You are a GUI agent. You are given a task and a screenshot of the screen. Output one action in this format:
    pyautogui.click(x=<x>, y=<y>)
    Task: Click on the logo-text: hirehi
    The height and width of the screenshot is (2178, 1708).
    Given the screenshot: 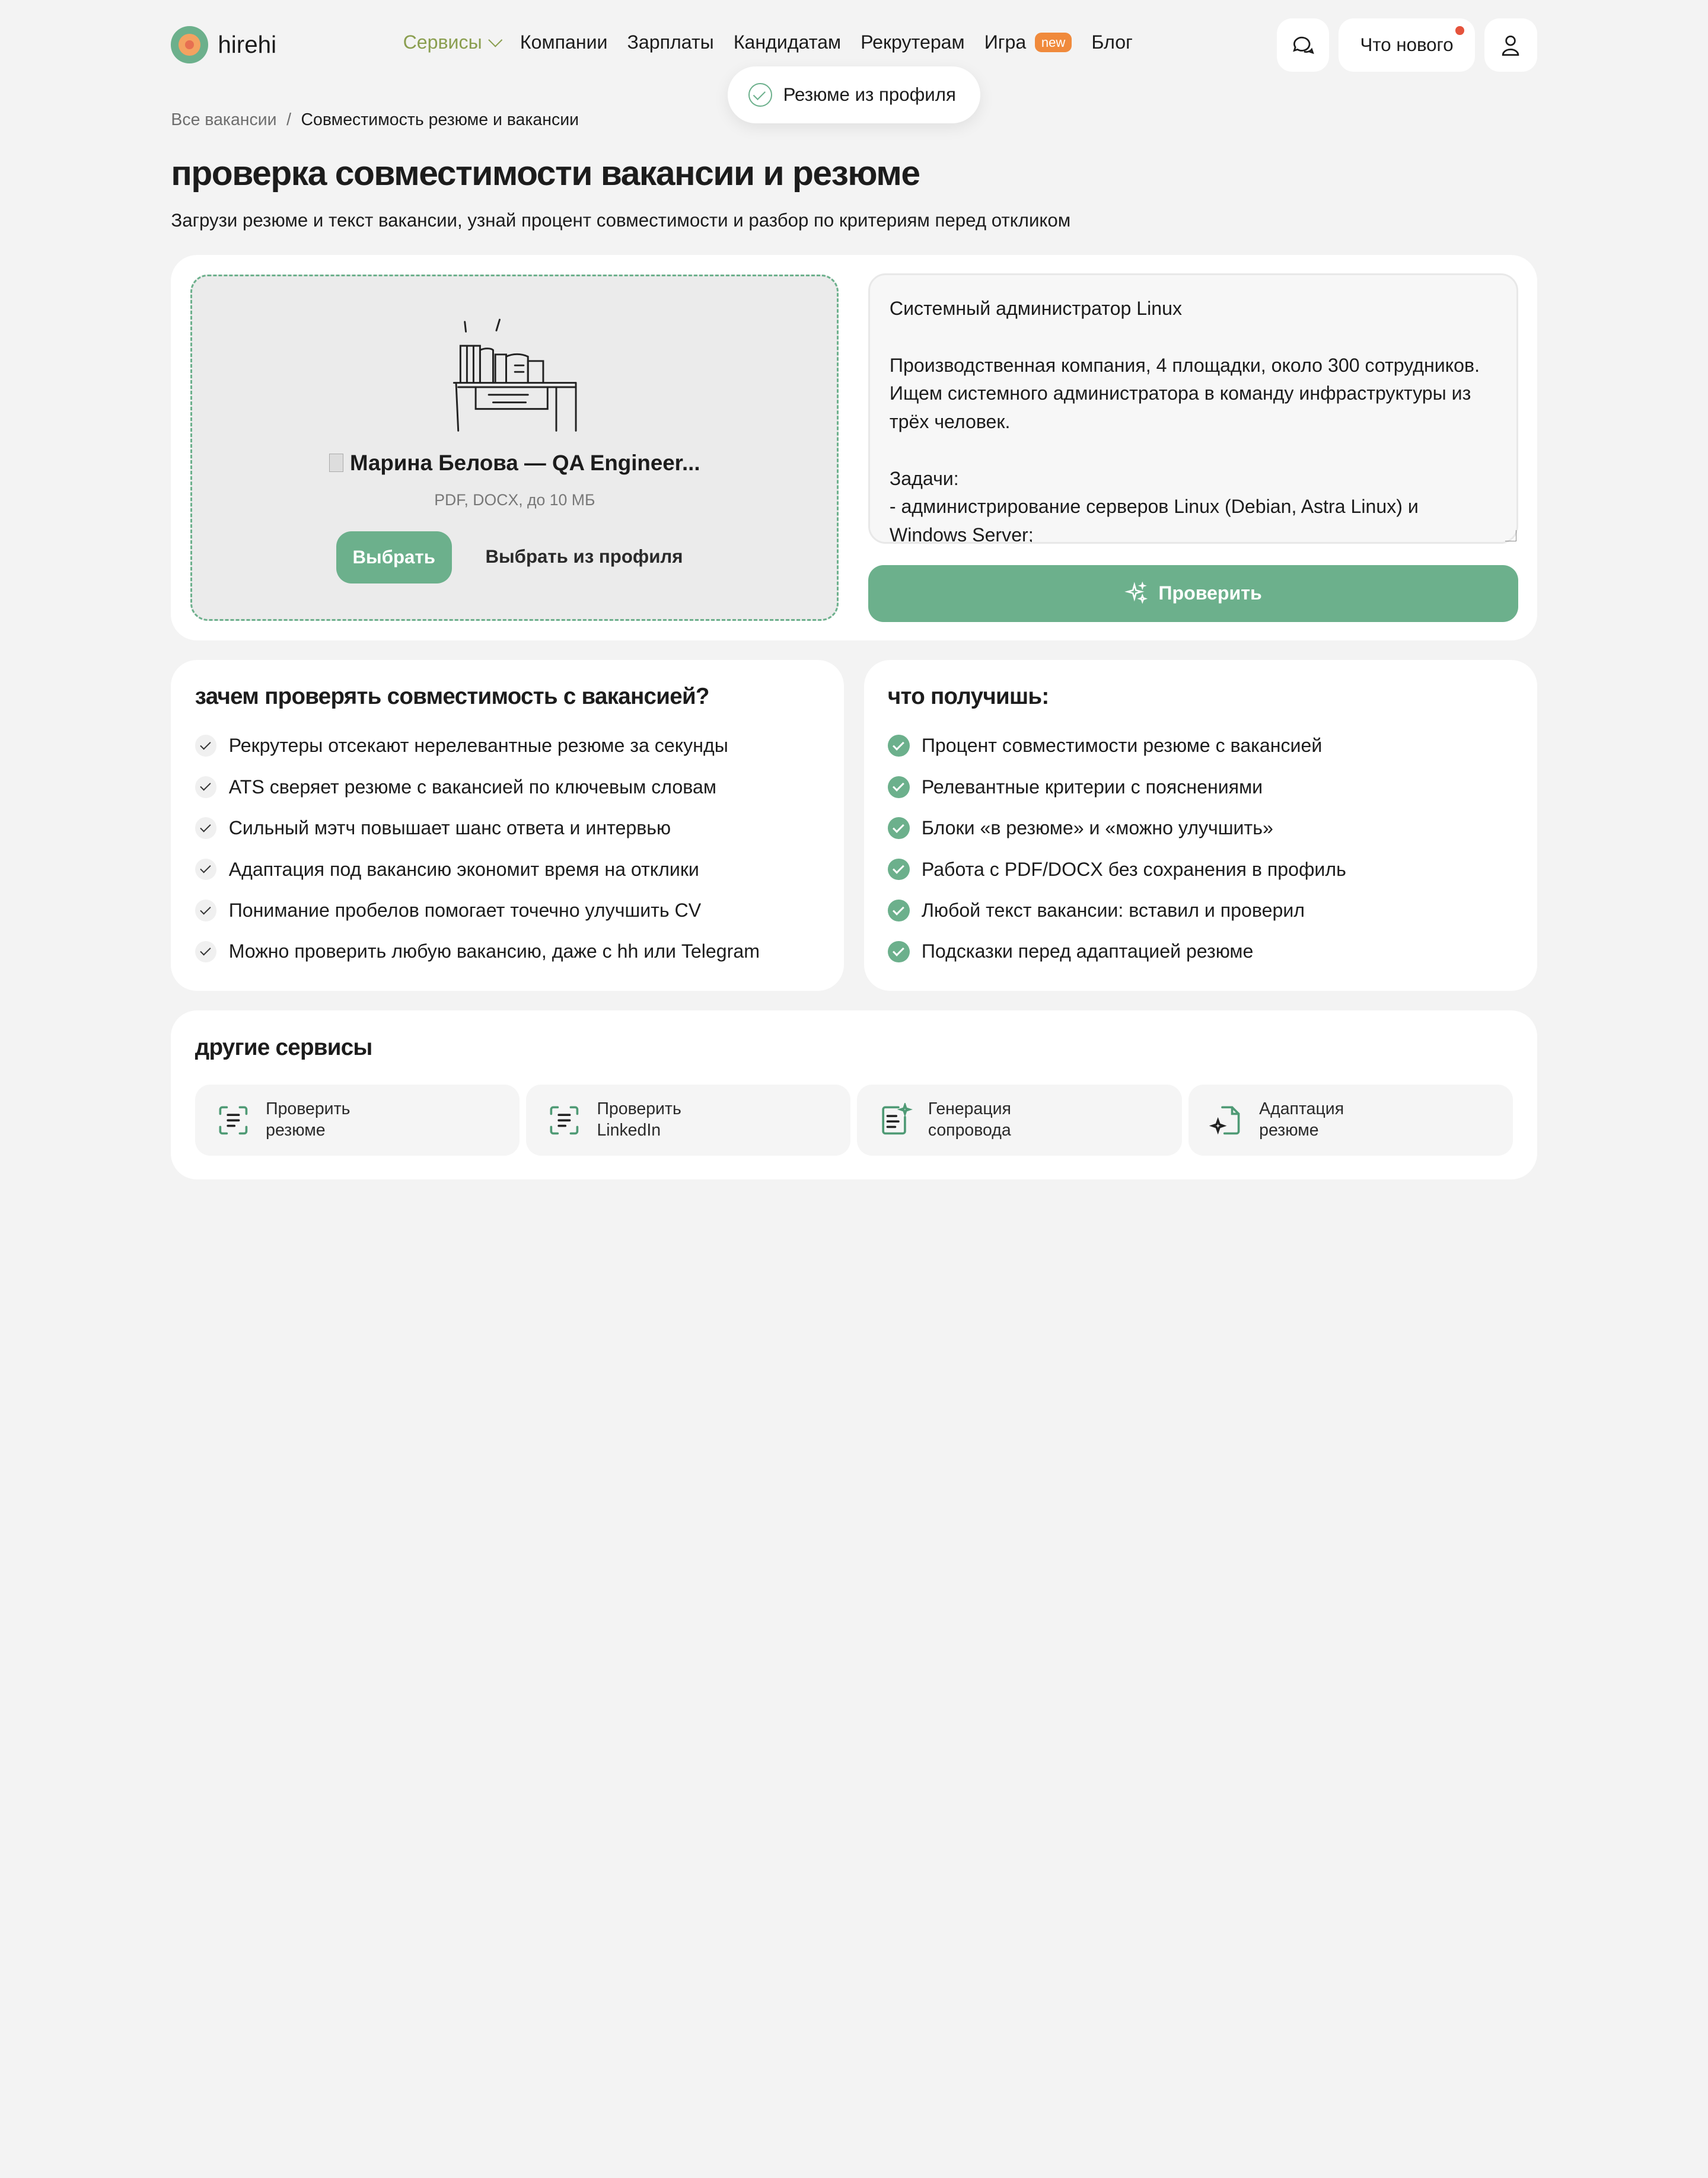 What is the action you would take?
    pyautogui.click(x=248, y=44)
    